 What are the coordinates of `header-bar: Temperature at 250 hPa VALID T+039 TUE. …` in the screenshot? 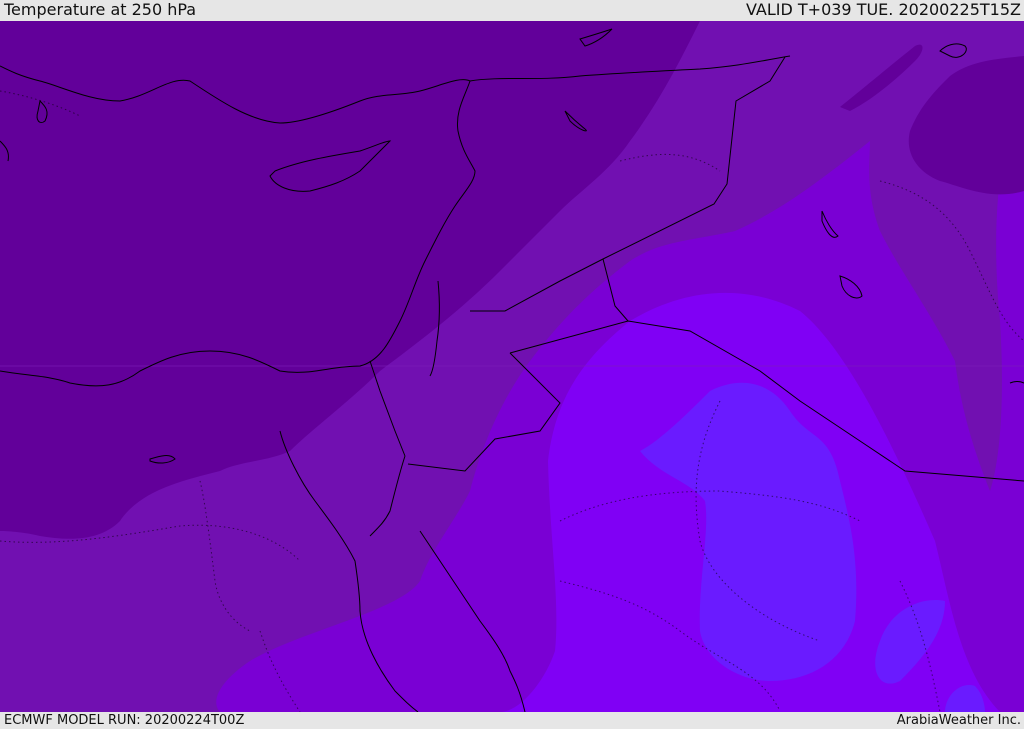 It's located at (512, 10).